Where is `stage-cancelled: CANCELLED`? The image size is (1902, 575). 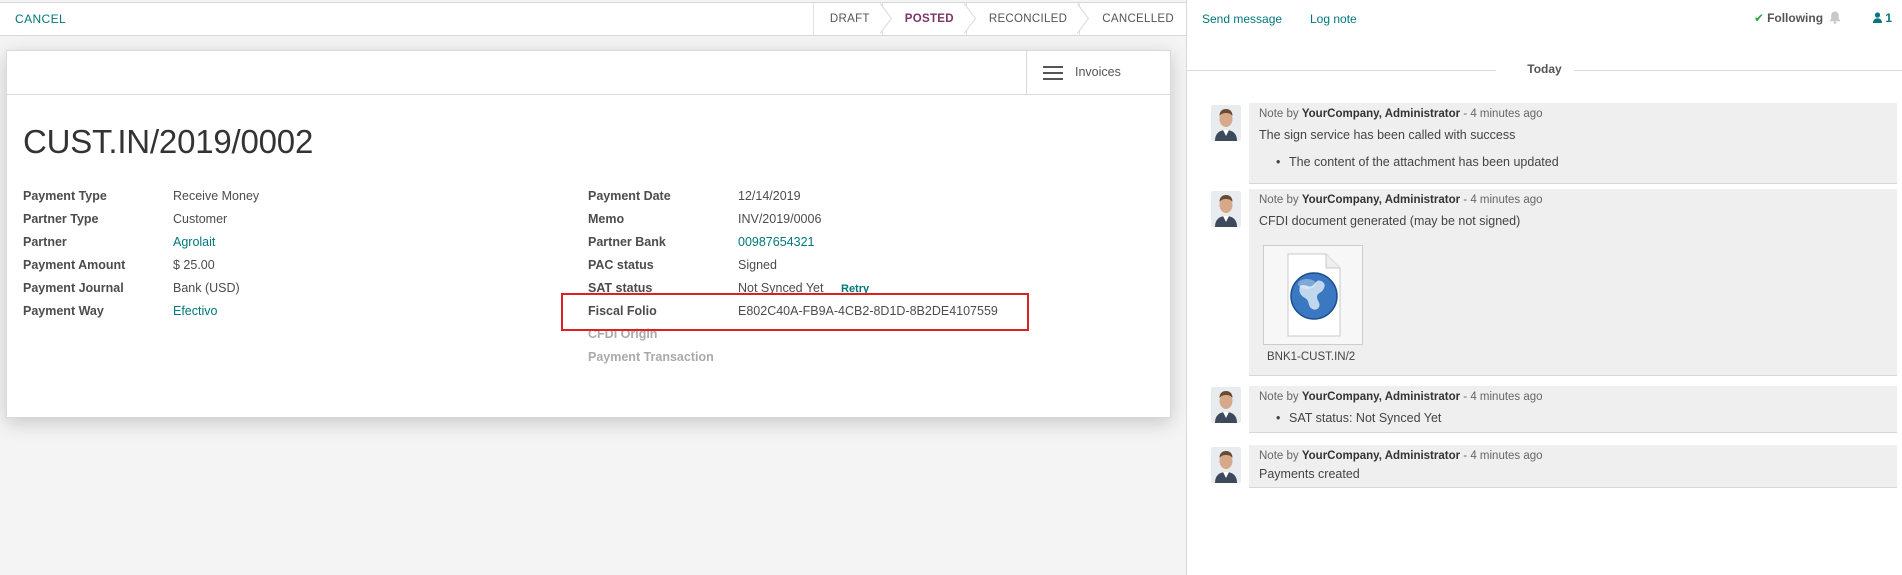
stage-cancelled: CANCELLED is located at coordinates (1132, 19).